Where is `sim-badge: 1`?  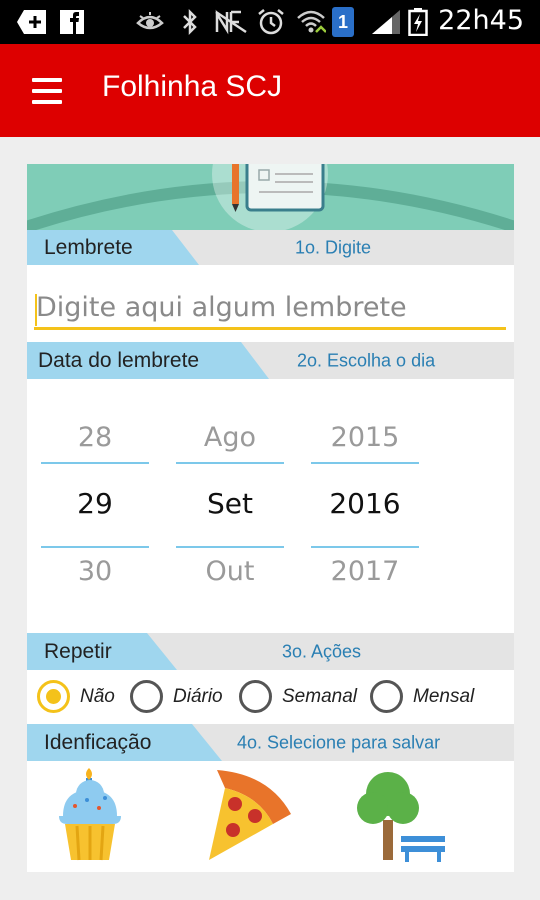
sim-badge: 1 is located at coordinates (343, 22).